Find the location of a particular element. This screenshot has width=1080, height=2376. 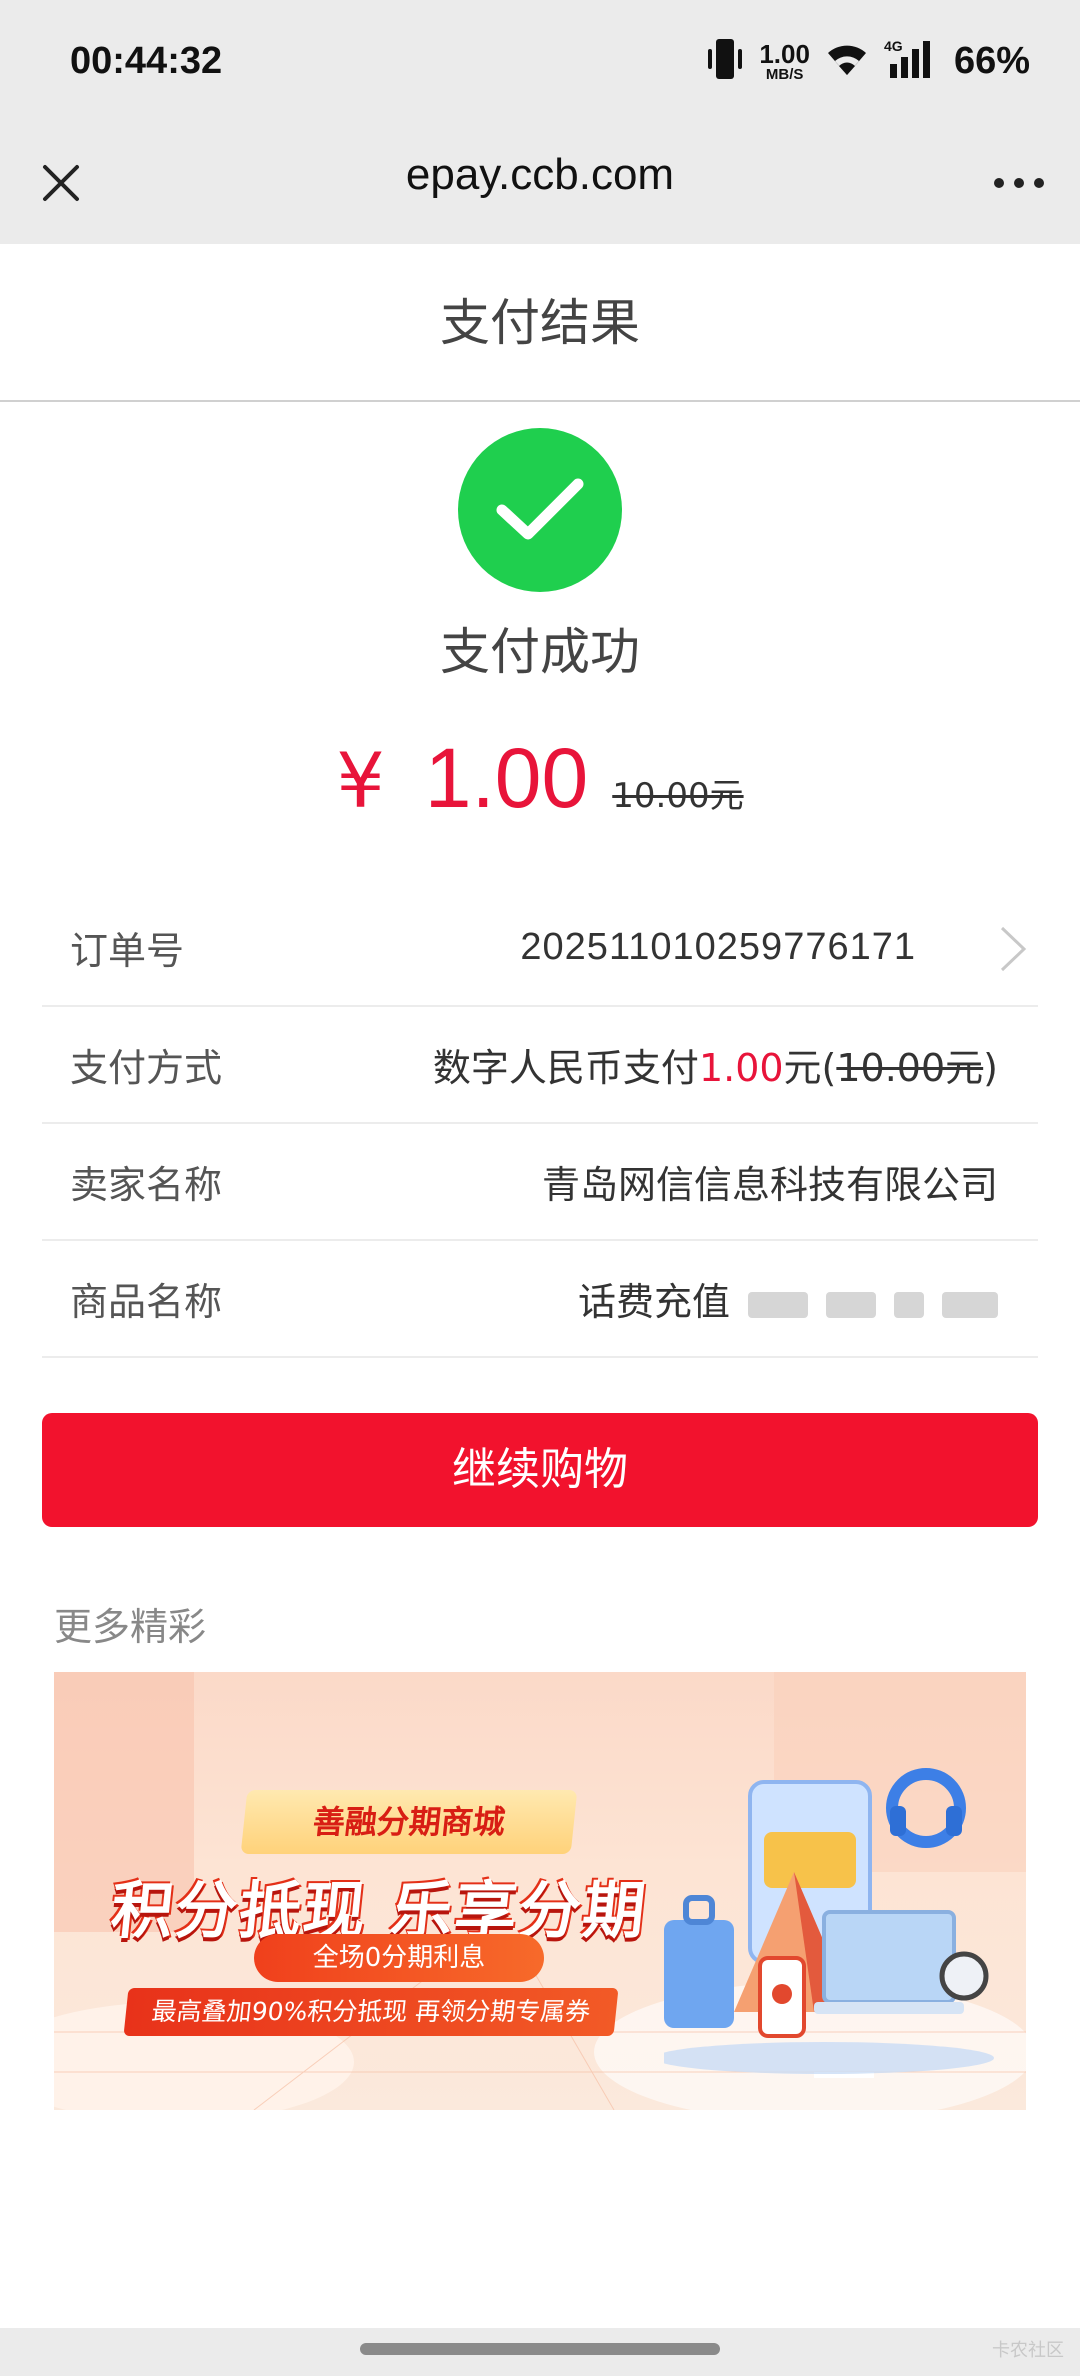

more-section-title: 更多精彩 is located at coordinates (130, 1627).